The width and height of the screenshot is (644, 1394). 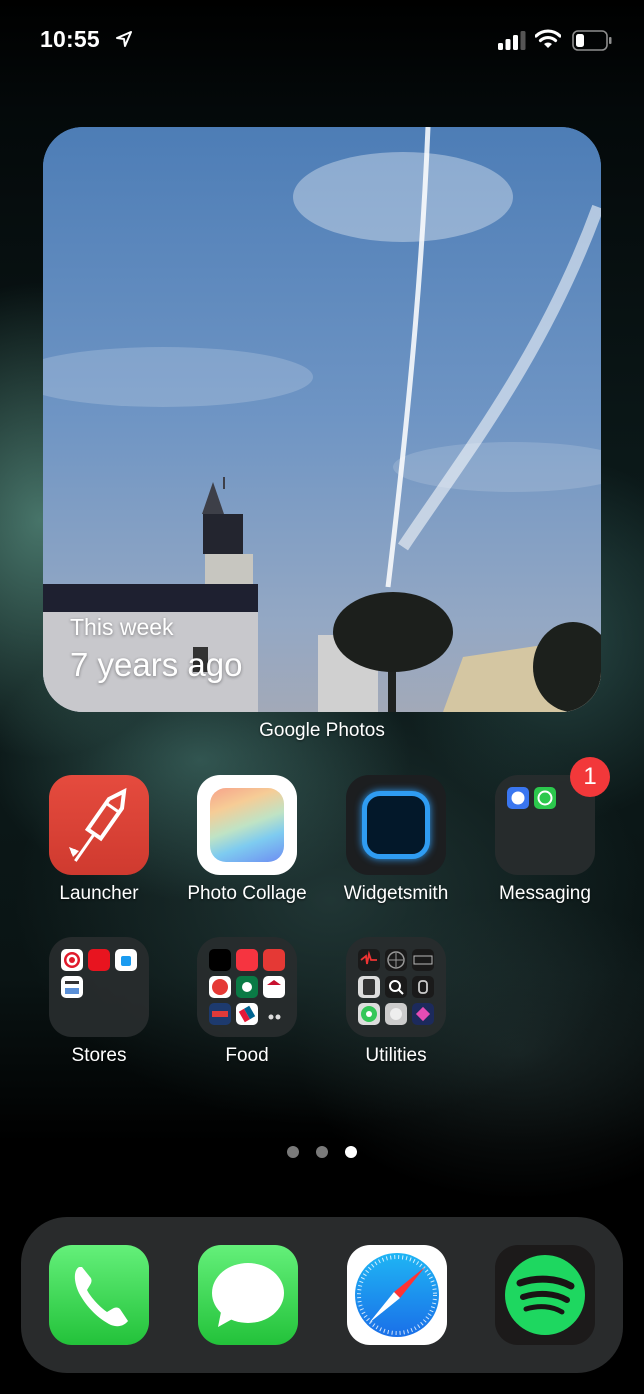 What do you see at coordinates (99, 960) in the screenshot?
I see `snkrs-icon` at bounding box center [99, 960].